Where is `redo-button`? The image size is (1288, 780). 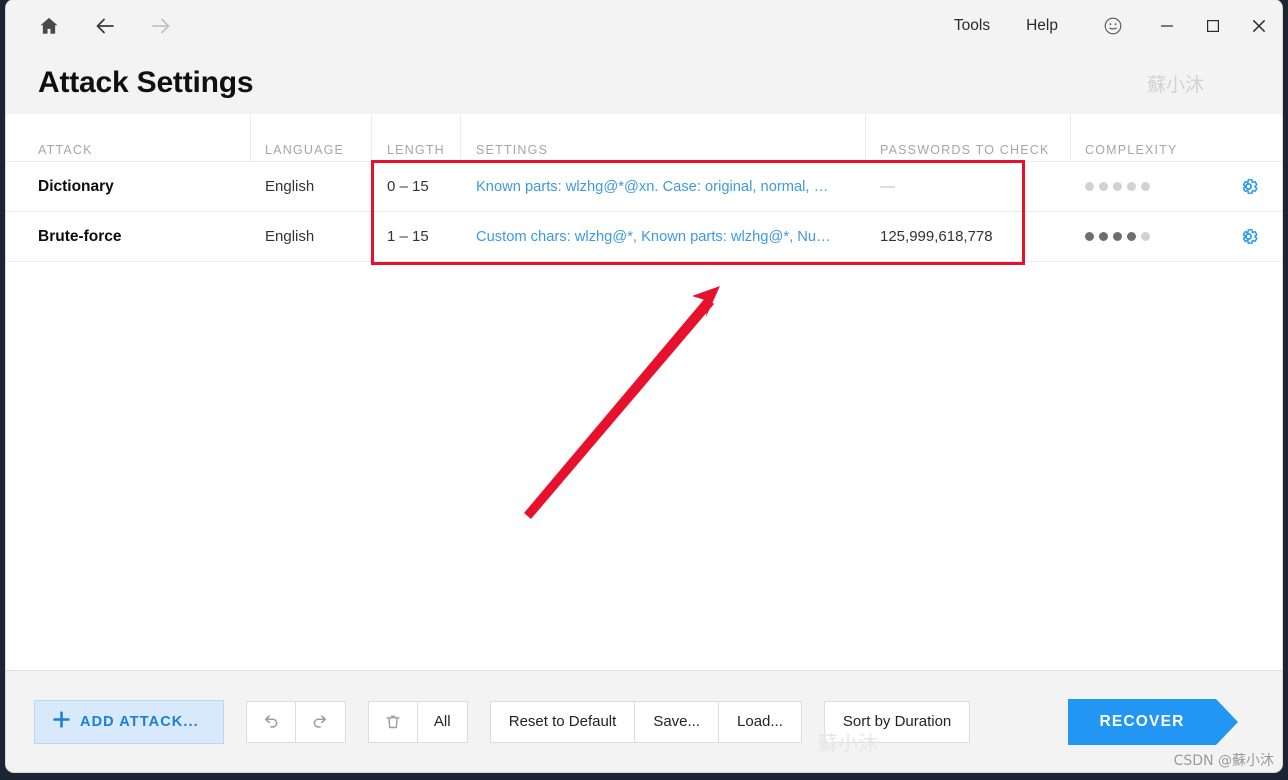 redo-button is located at coordinates (320, 721).